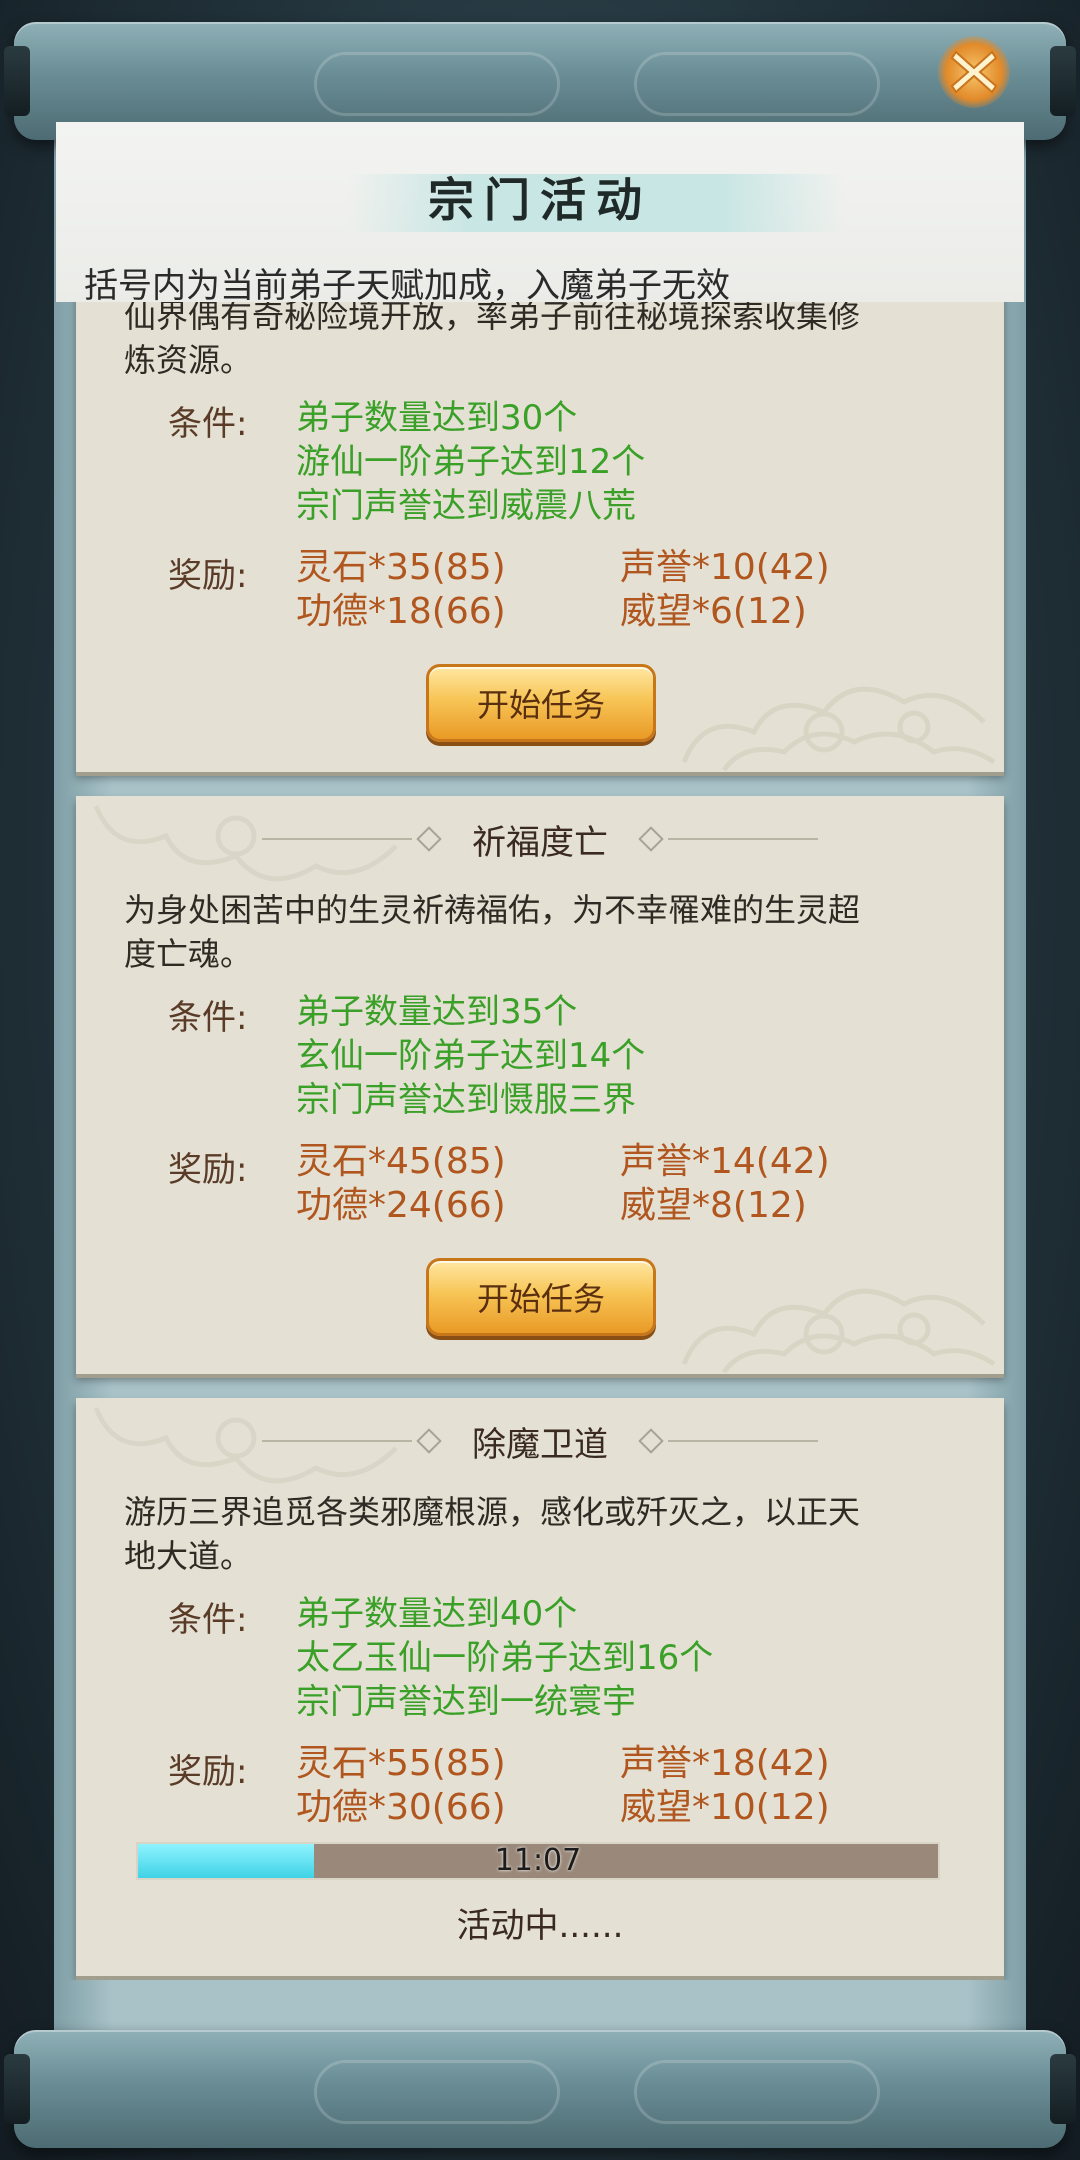 The height and width of the screenshot is (2160, 1080). I want to click on card-title-row: 除魔卫道, so click(540, 1441).